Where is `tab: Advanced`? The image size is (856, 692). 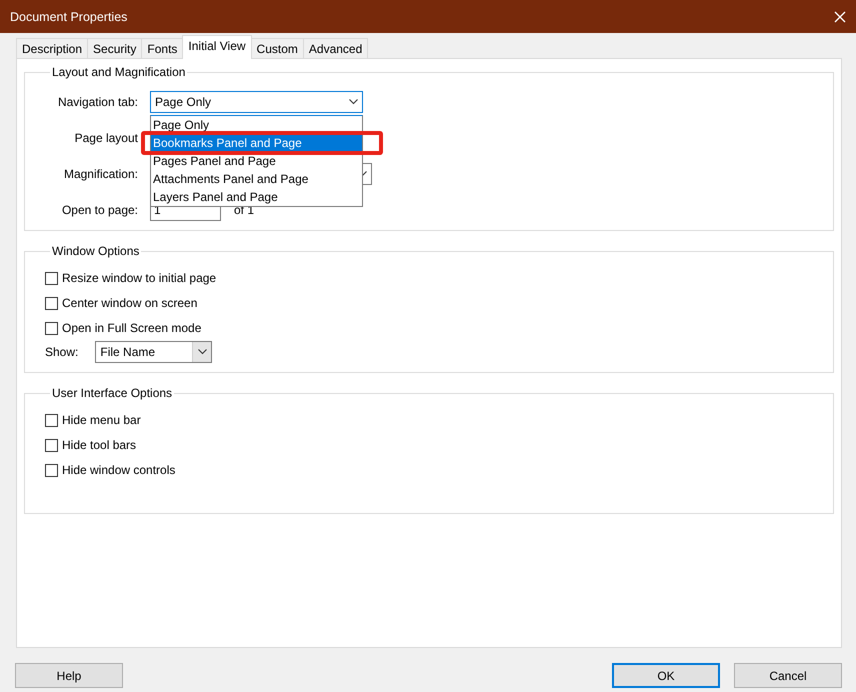 tab: Advanced is located at coordinates (335, 48).